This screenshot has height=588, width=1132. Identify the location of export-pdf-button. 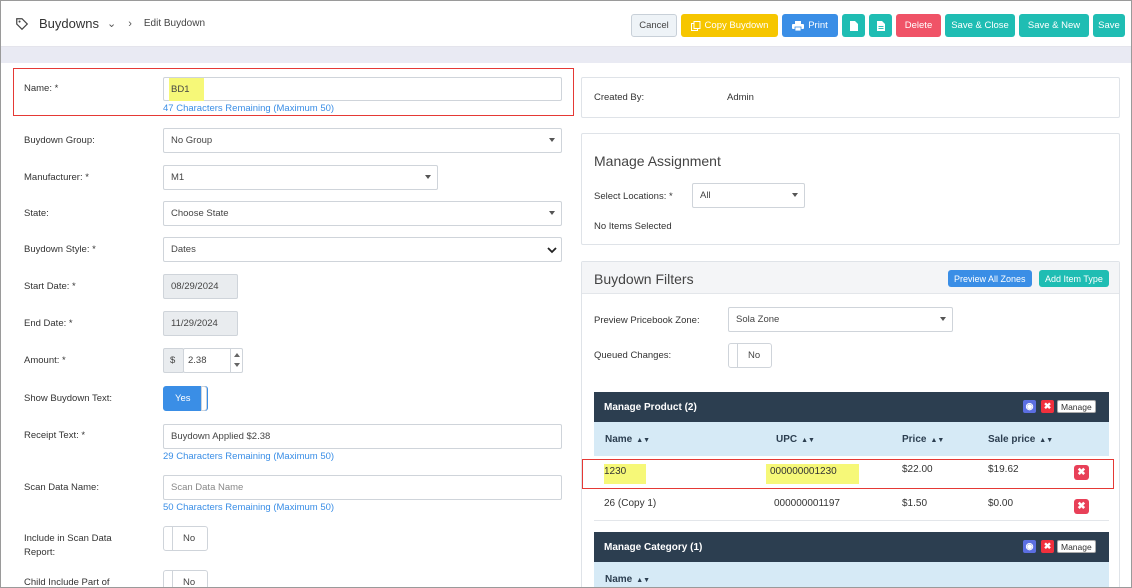
(853, 25).